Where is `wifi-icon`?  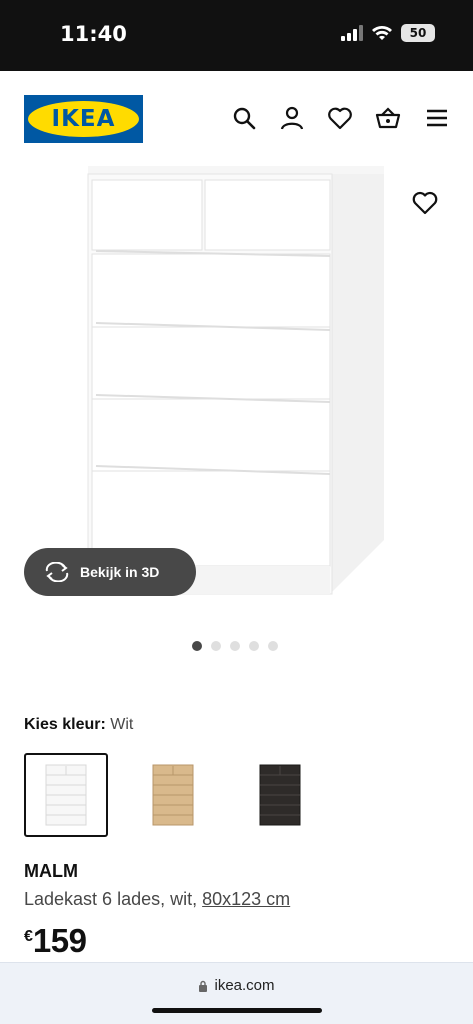
wifi-icon is located at coordinates (382, 33).